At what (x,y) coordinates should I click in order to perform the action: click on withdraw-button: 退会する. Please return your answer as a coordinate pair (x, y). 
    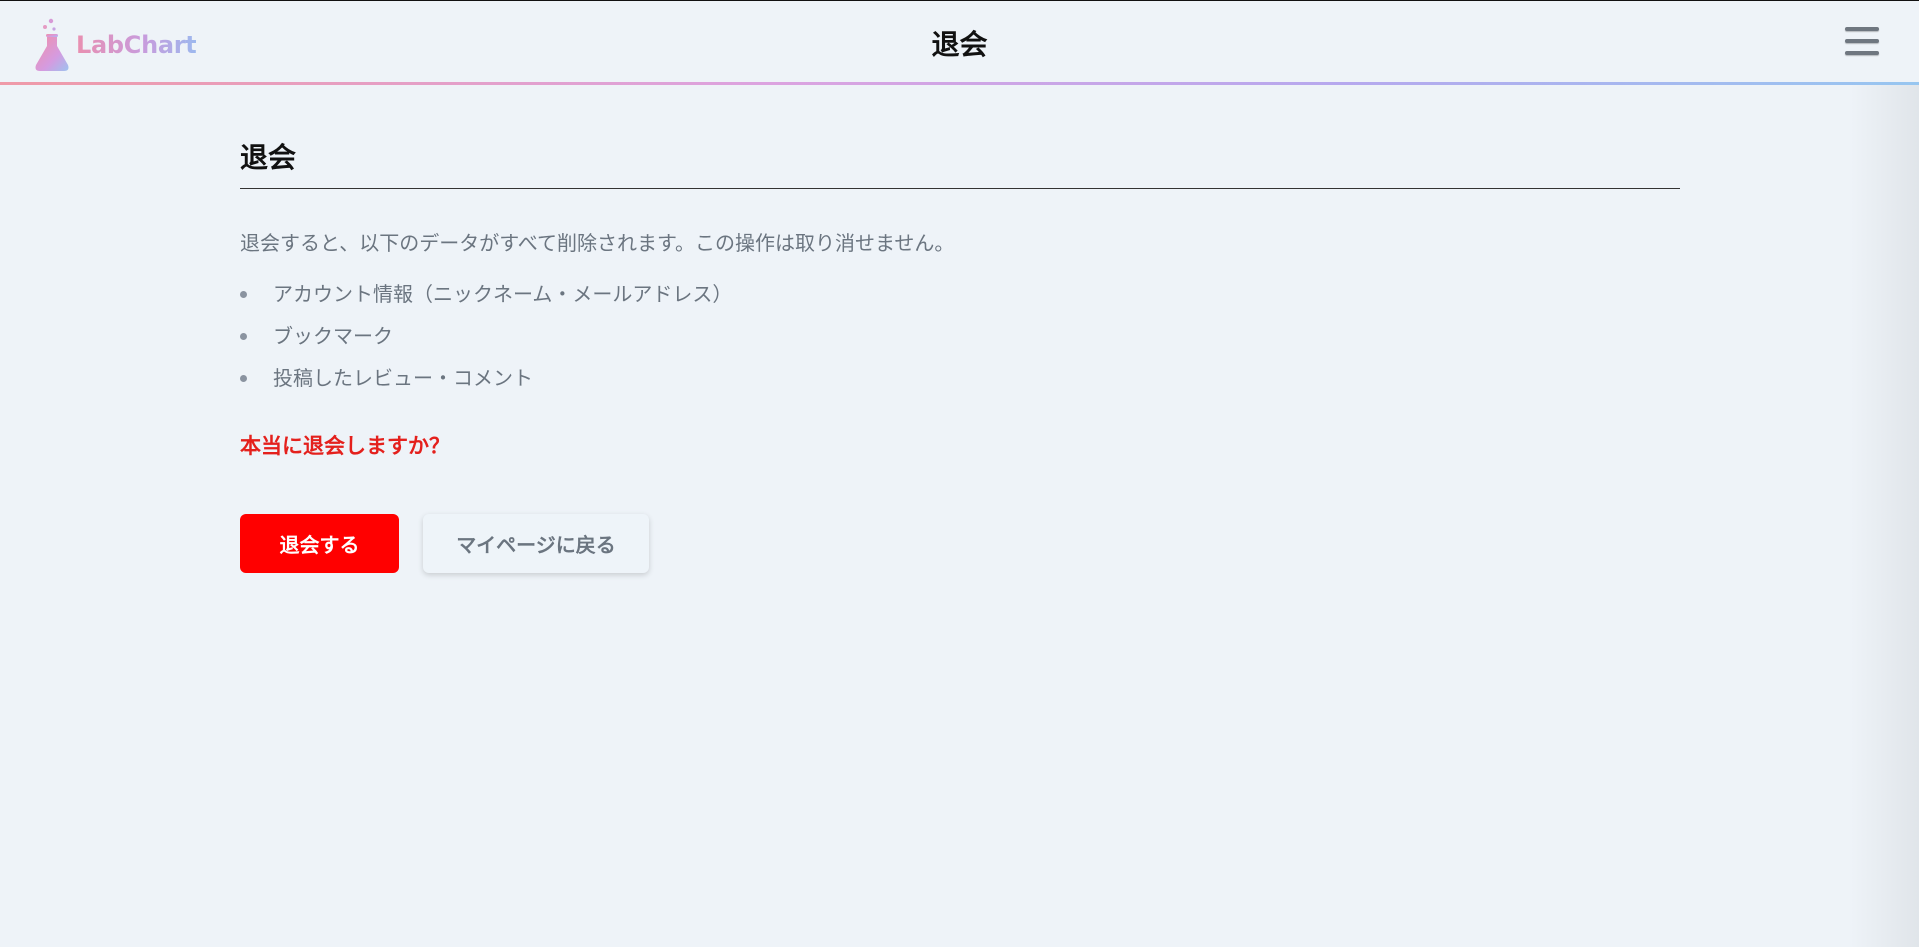
    Looking at the image, I should click on (319, 543).